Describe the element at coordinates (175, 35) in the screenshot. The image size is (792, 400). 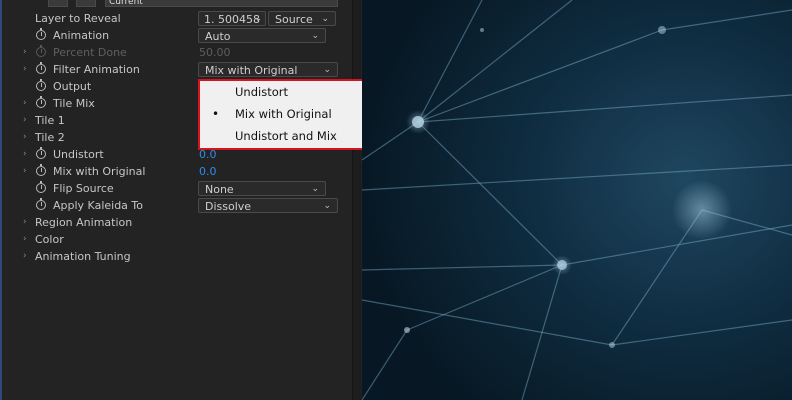
I see `row-animation: Animation Auto ⌄` at that location.